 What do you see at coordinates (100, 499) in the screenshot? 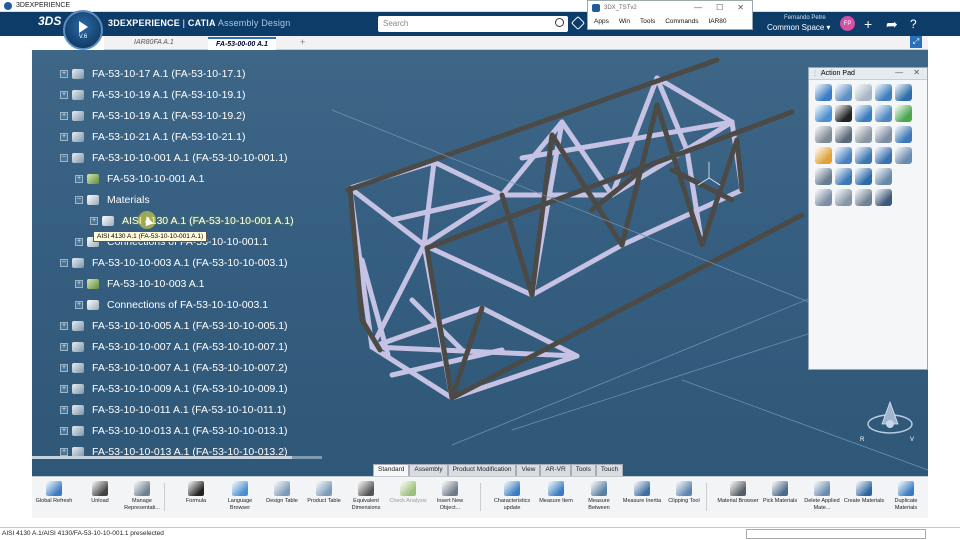
I see `toolbar-button: Unload` at bounding box center [100, 499].